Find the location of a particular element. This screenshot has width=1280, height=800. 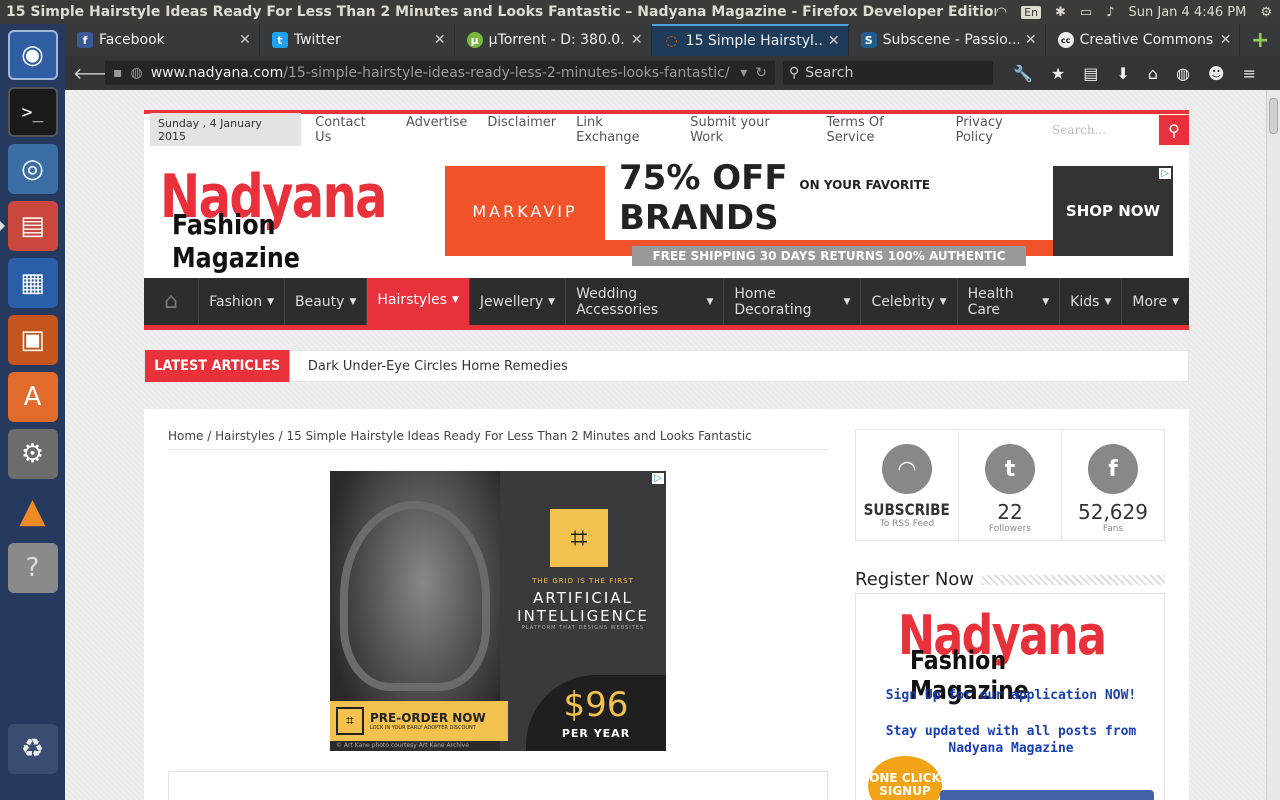

tab-nadyana: ◌ 15 Simple Hairstyl... ✕ is located at coordinates (750, 40).